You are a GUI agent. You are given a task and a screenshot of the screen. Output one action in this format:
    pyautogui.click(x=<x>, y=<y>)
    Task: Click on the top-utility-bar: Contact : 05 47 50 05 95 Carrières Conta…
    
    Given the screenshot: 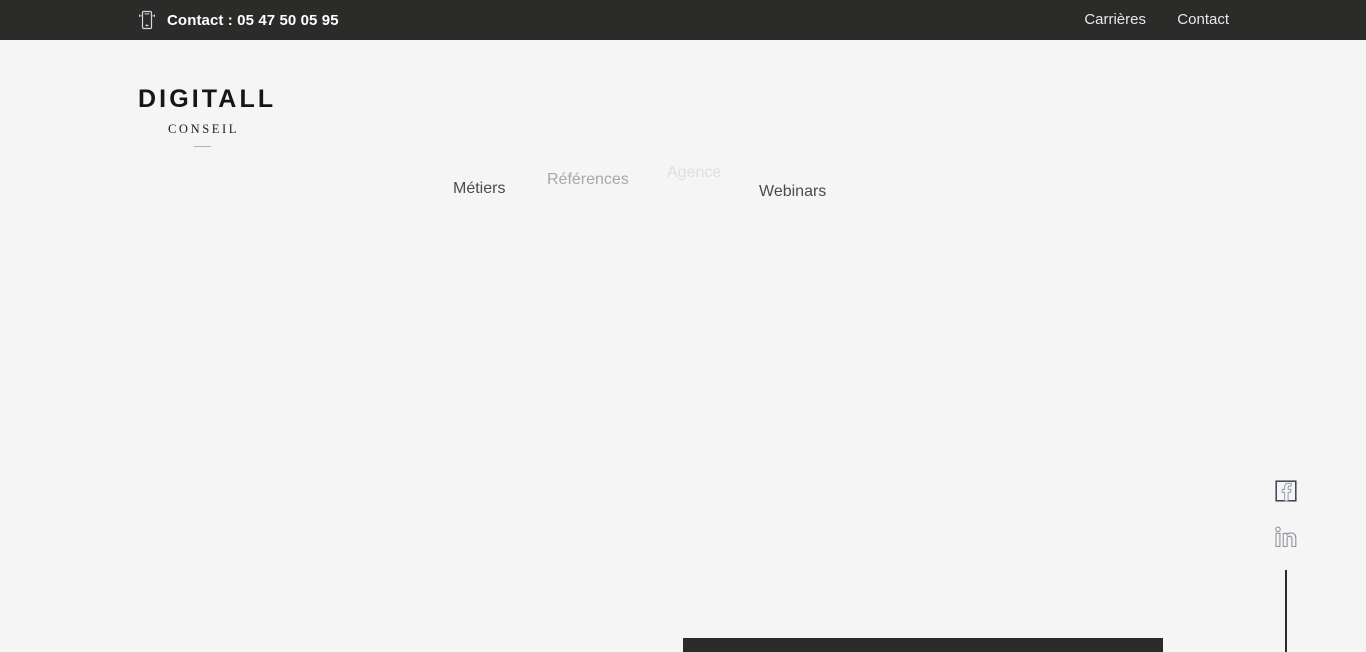 What is the action you would take?
    pyautogui.click(x=683, y=20)
    